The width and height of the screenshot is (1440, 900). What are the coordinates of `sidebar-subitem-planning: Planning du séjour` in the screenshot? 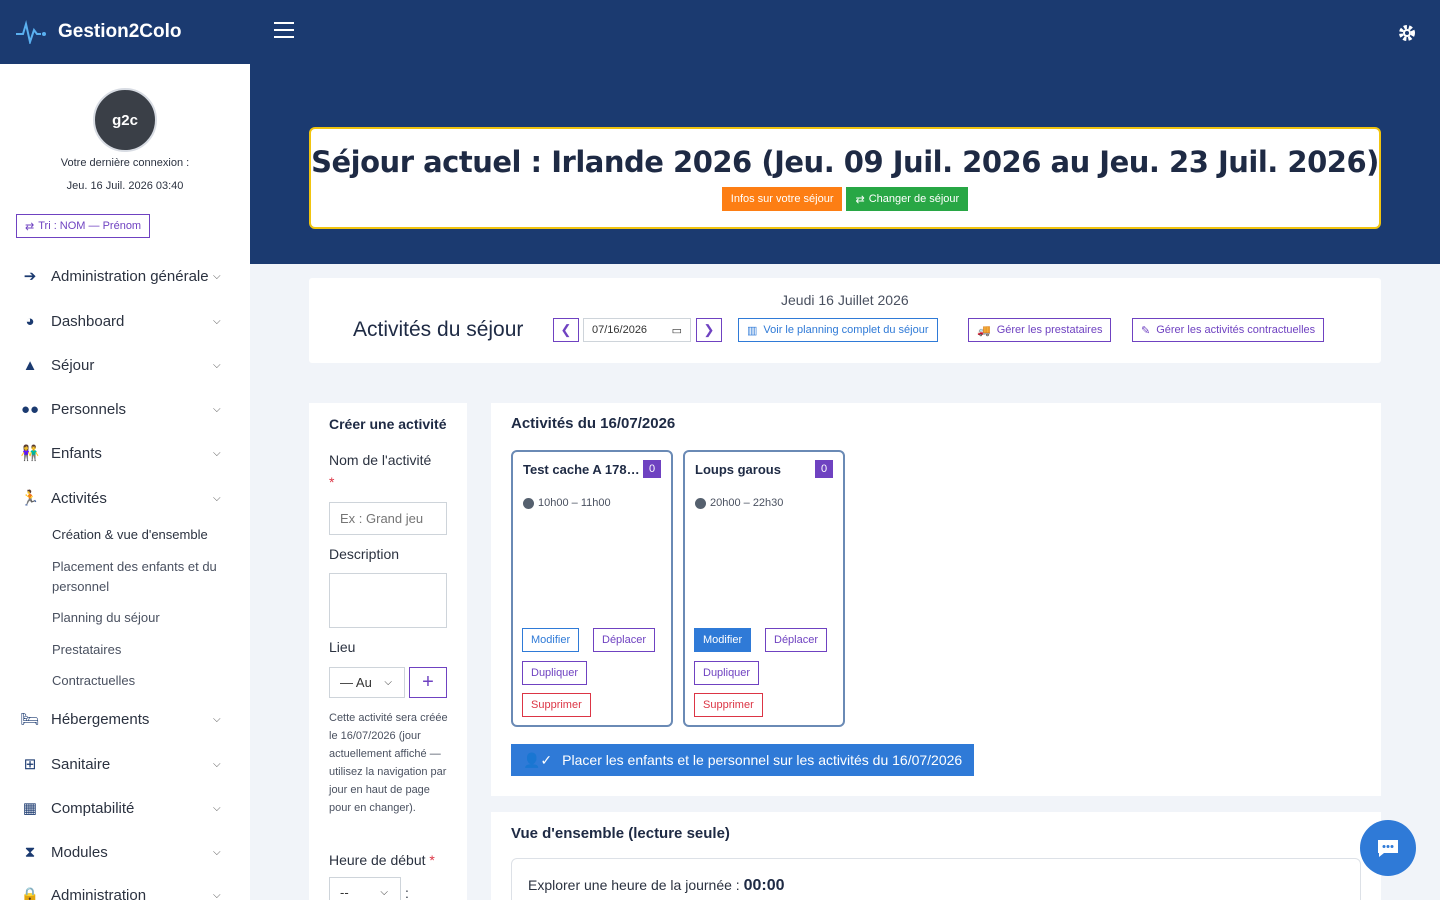 It's located at (142, 618).